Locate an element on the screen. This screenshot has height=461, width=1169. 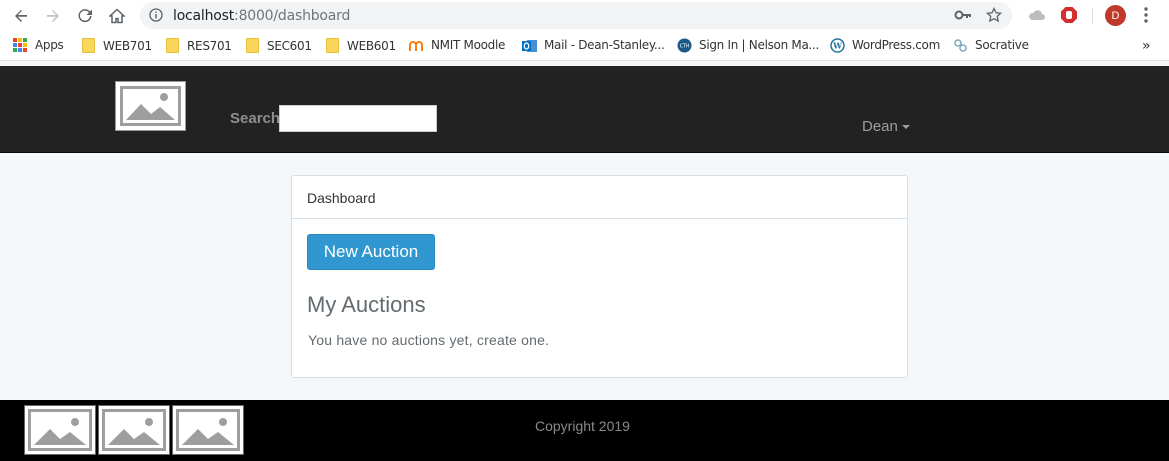
toolbar-divider is located at coordinates (1092, 16).